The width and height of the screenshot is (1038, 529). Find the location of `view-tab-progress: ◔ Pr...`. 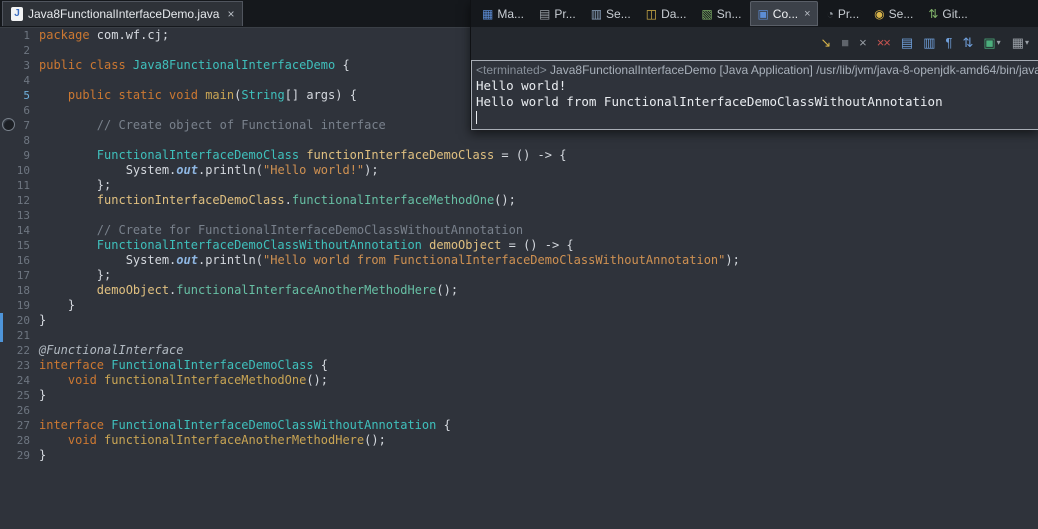

view-tab-progress: ◔ Pr... is located at coordinates (843, 13).